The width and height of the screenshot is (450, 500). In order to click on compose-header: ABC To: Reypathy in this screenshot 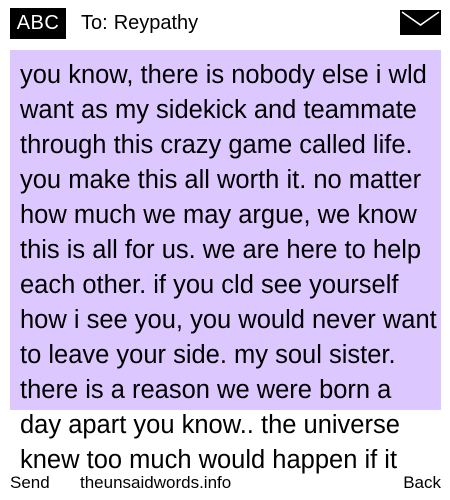, I will do `click(225, 24)`.